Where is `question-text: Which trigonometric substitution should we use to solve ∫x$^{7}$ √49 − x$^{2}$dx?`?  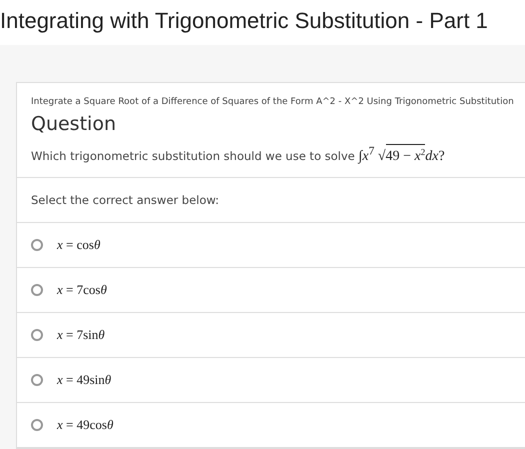
question-text: Which trigonometric substitution should we use to solve ∫x$^{7}$ √49 − x$^{2}$dx? is located at coordinates (271, 155).